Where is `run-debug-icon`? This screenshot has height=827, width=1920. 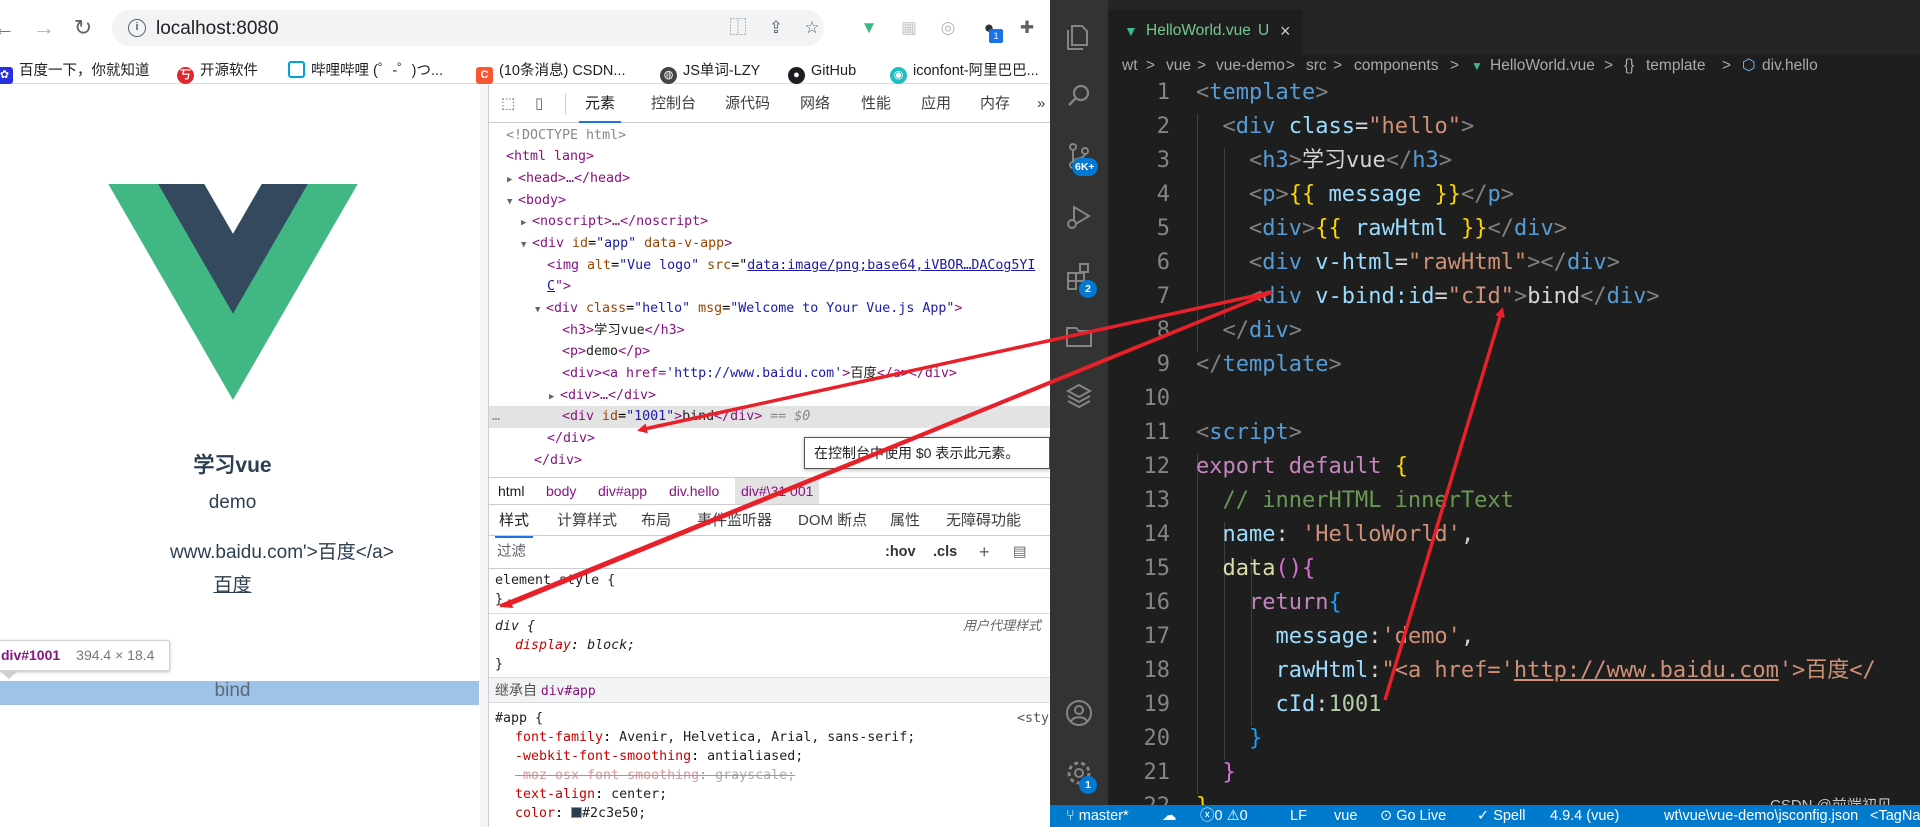
run-debug-icon is located at coordinates (1079, 216).